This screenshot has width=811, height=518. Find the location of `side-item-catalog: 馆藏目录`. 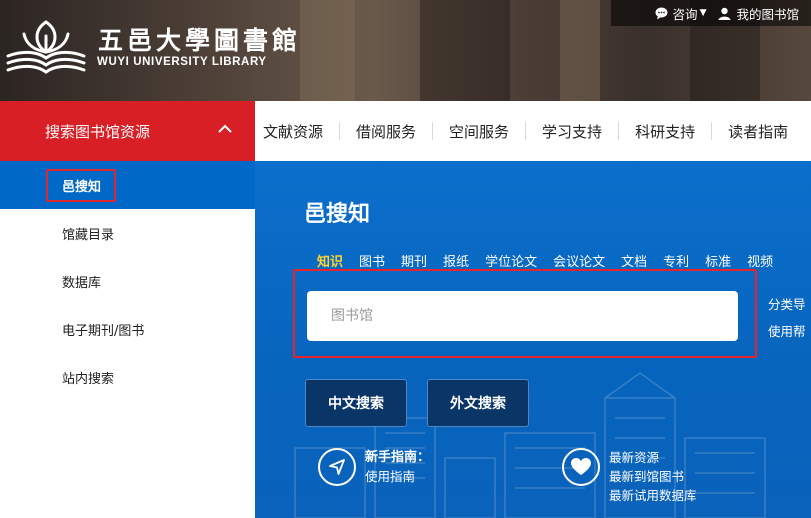

side-item-catalog: 馆藏目录 is located at coordinates (127, 233).